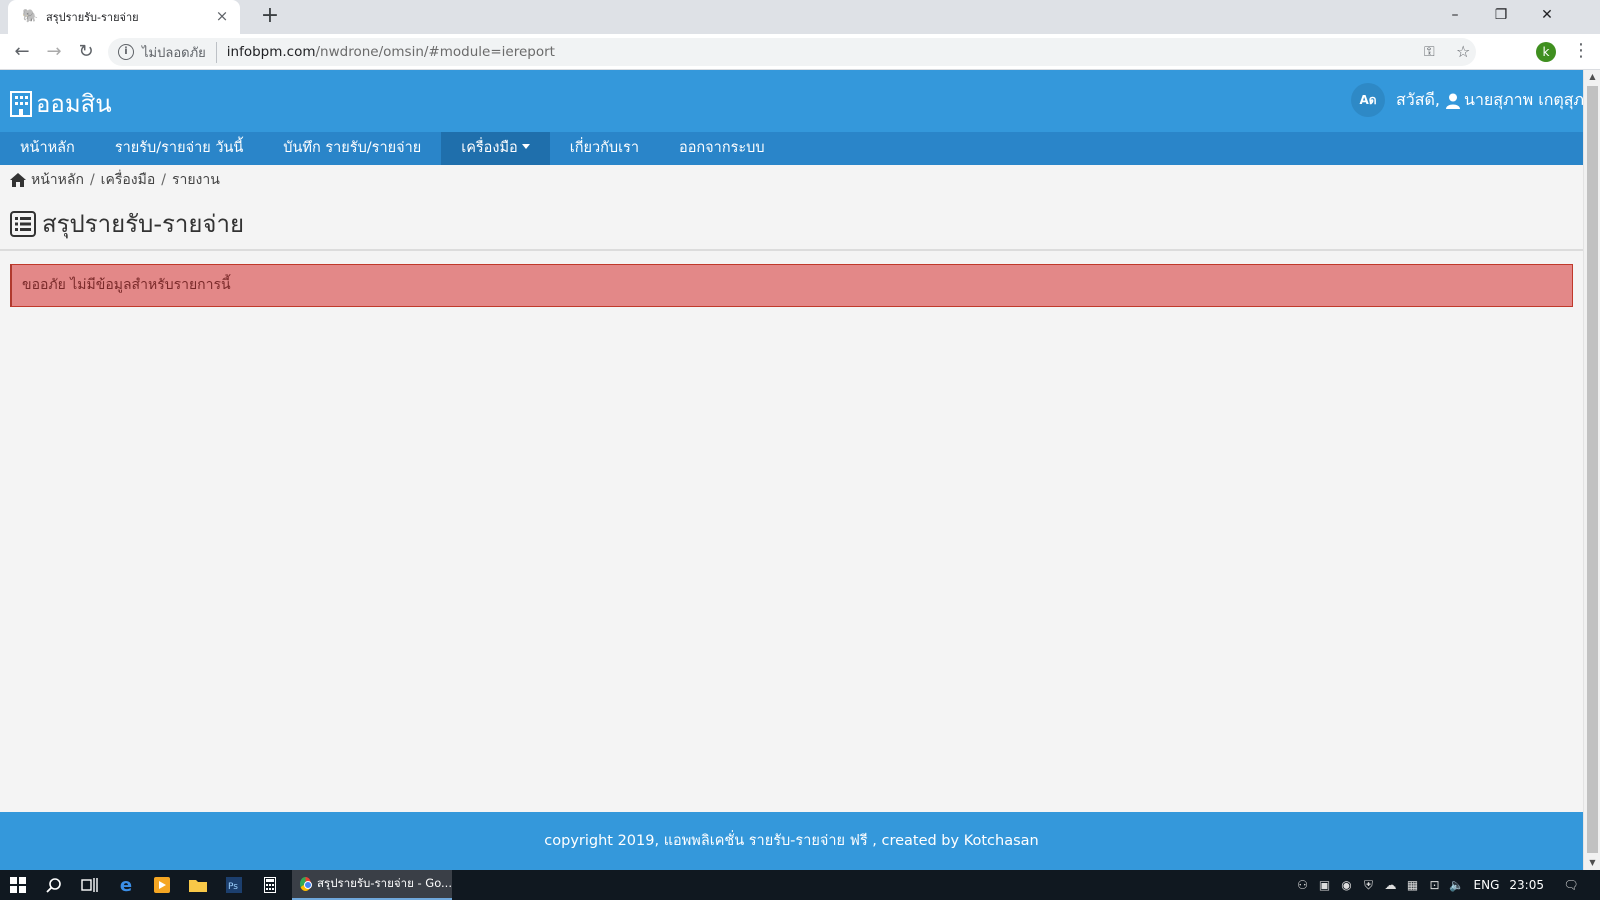 The image size is (1600, 900). What do you see at coordinates (30, 16) in the screenshot?
I see `elephant-favicon-icon: 🐘` at bounding box center [30, 16].